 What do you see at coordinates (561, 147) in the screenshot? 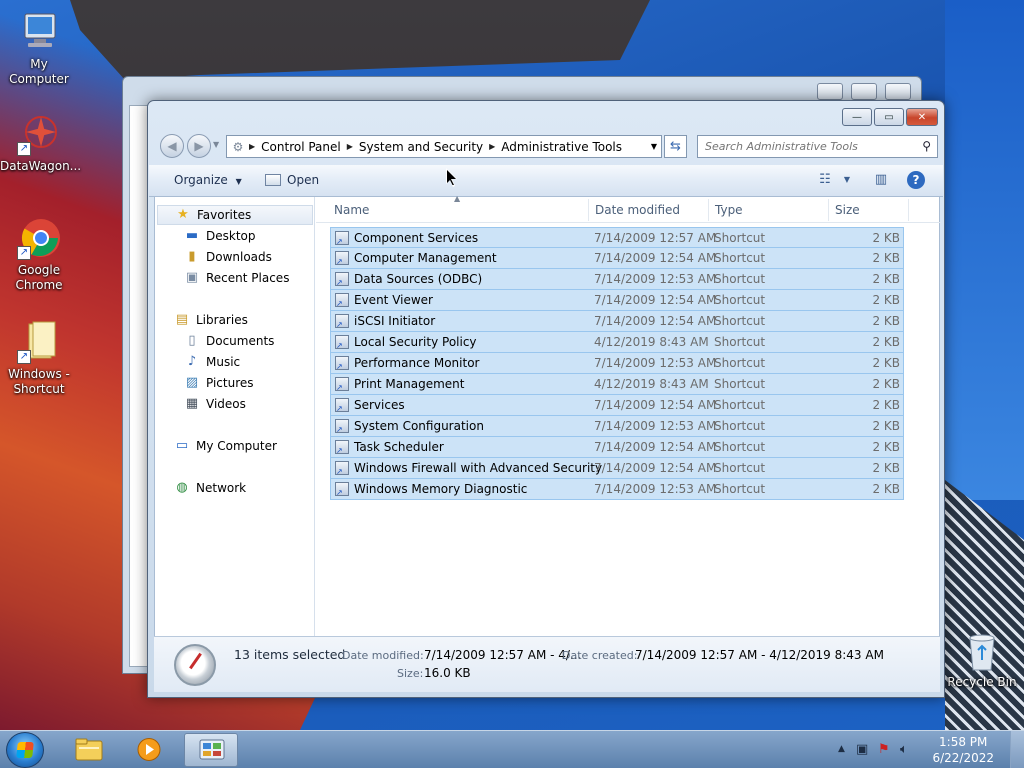
I see `breadcrumb-administrative-tools: Administrative Tools` at bounding box center [561, 147].